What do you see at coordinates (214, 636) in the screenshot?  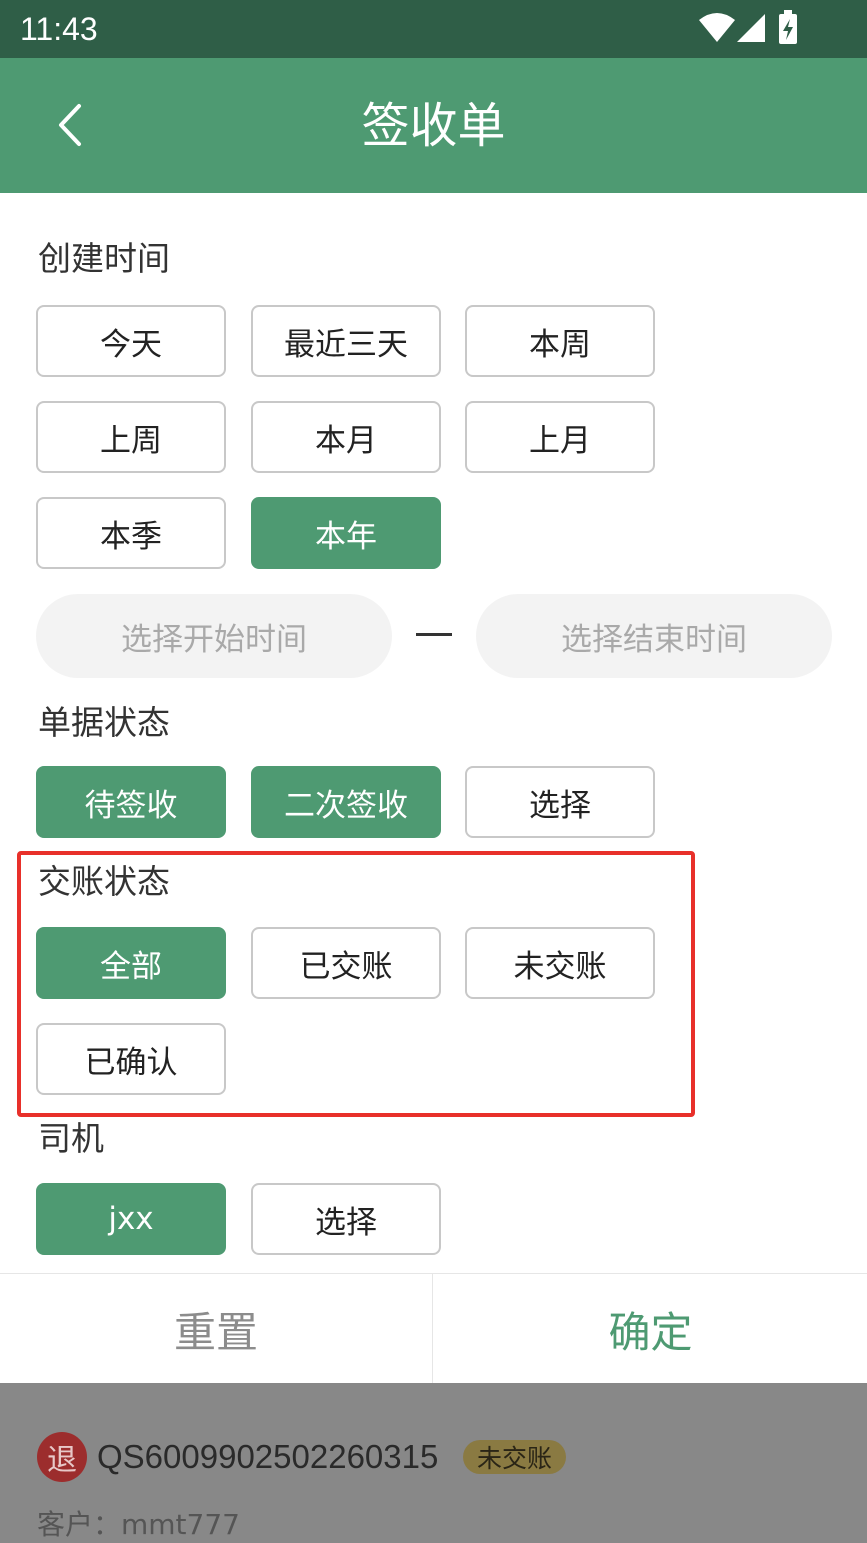 I see `start-date-picker: 选择开始时间` at bounding box center [214, 636].